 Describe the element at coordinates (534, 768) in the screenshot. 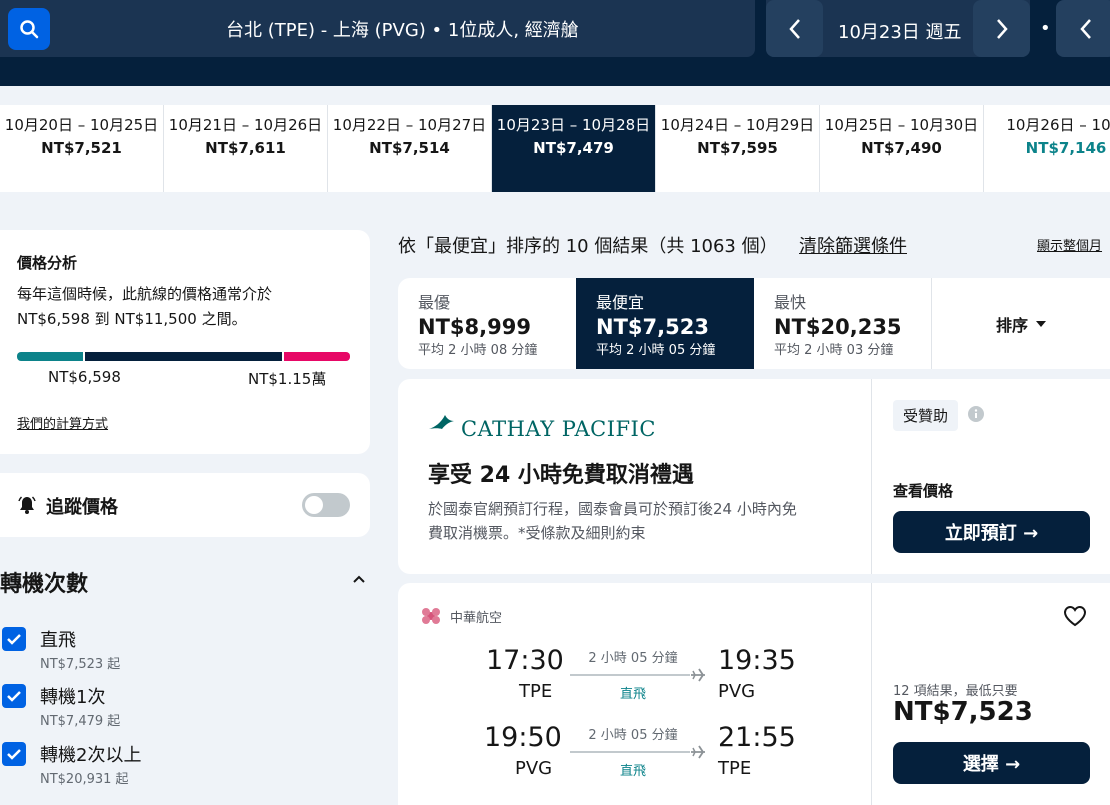

I see `departure-code: PVG` at that location.